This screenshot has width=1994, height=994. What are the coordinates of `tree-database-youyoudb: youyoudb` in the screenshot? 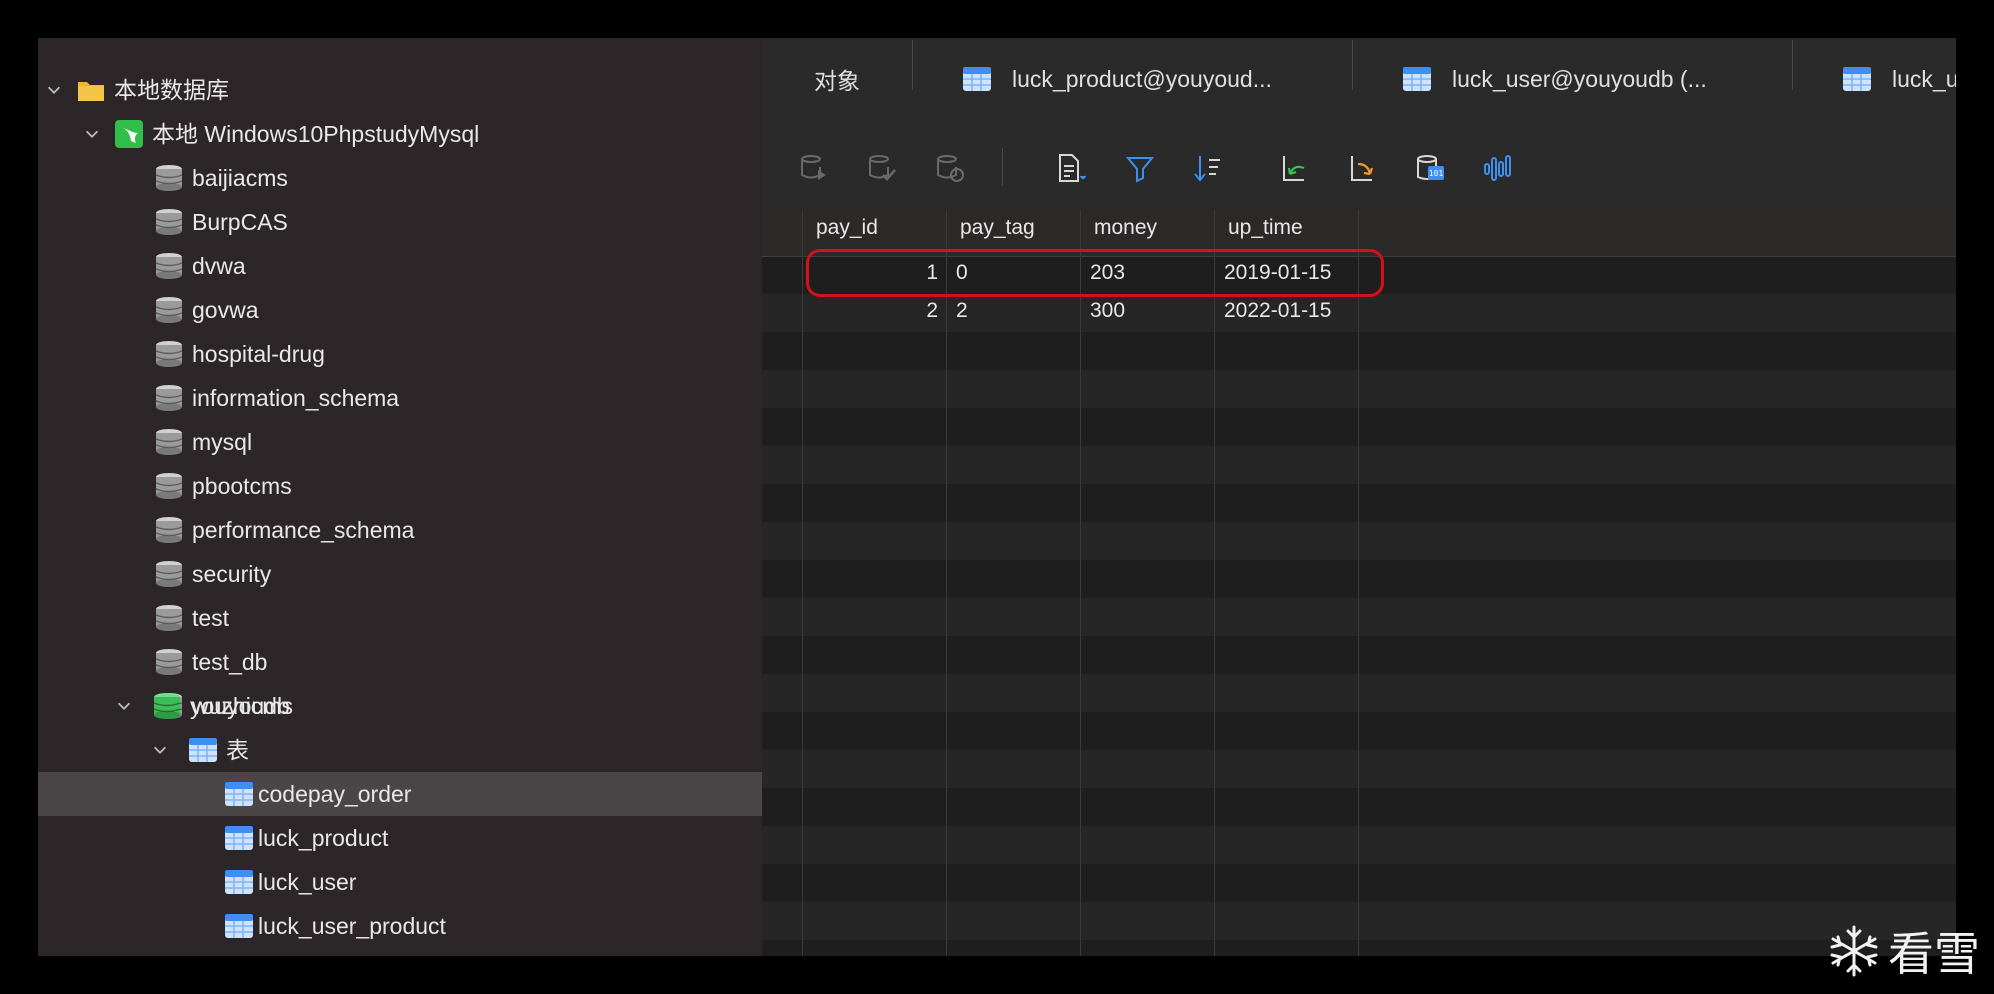 It's located at (400, 706).